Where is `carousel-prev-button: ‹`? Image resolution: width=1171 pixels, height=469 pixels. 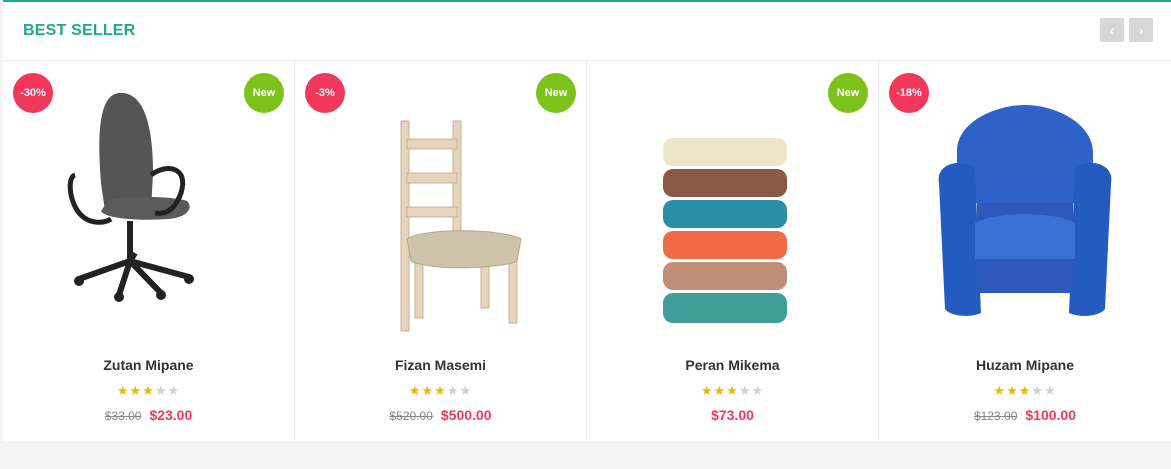
carousel-prev-button: ‹ is located at coordinates (1112, 30).